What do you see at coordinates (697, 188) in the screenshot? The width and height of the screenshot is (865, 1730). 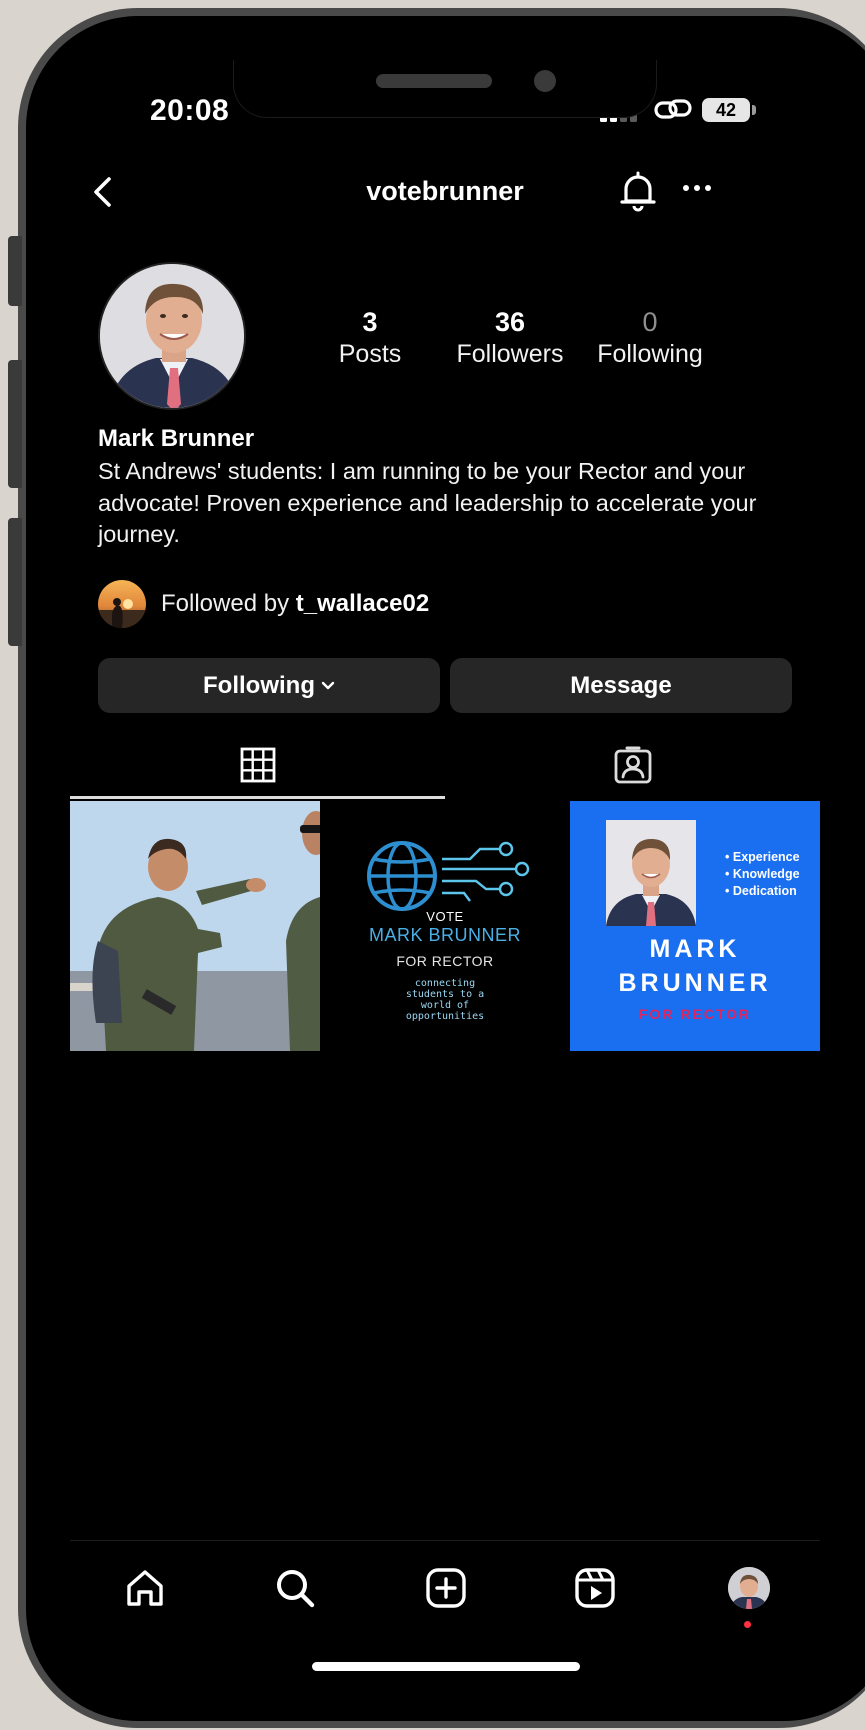 I see `more-horizontal-icon` at bounding box center [697, 188].